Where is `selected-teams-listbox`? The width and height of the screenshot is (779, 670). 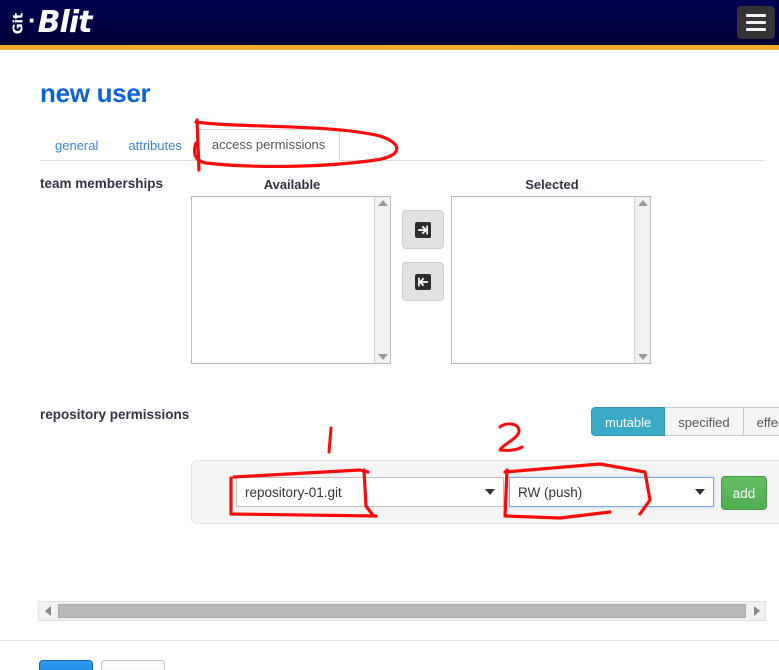 selected-teams-listbox is located at coordinates (551, 280).